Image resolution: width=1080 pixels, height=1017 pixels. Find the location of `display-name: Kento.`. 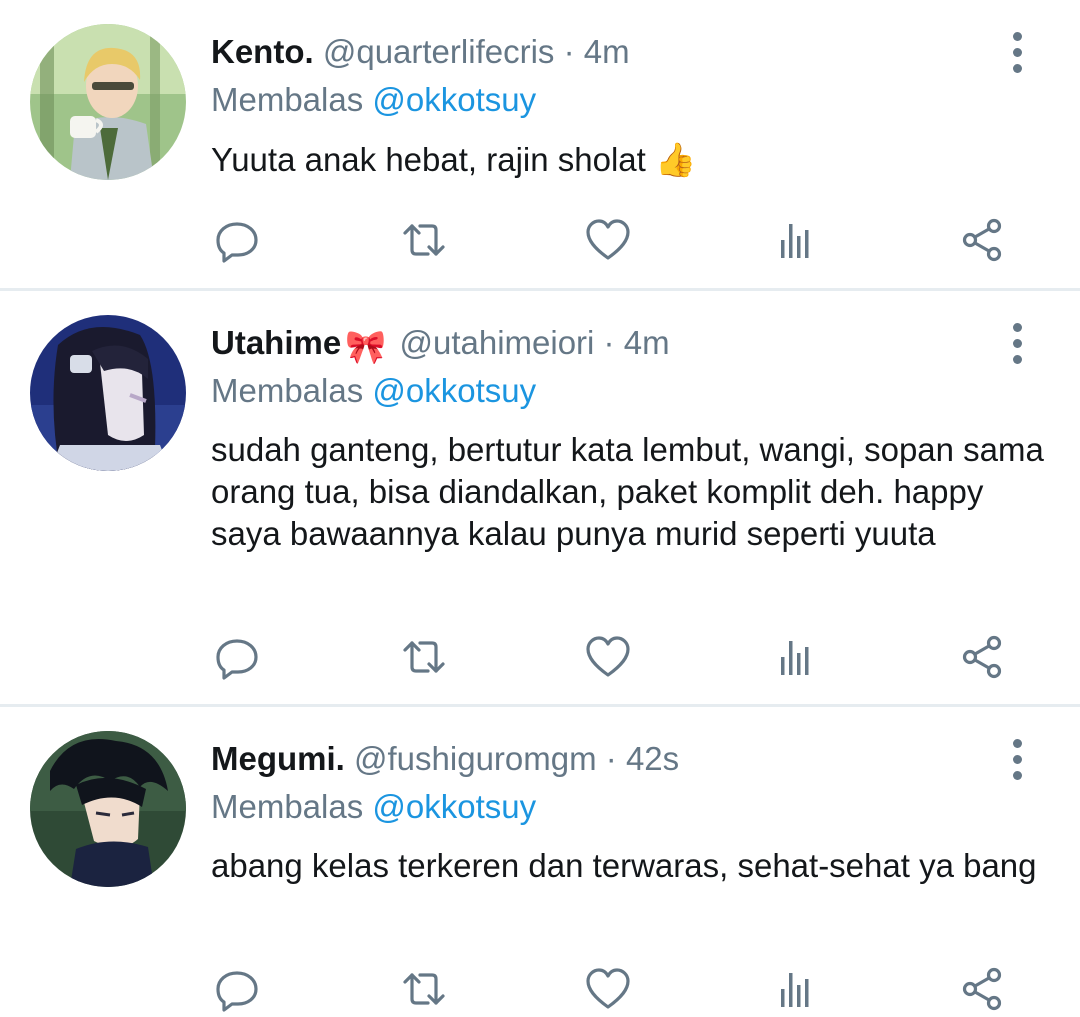

display-name: Kento. is located at coordinates (262, 51).